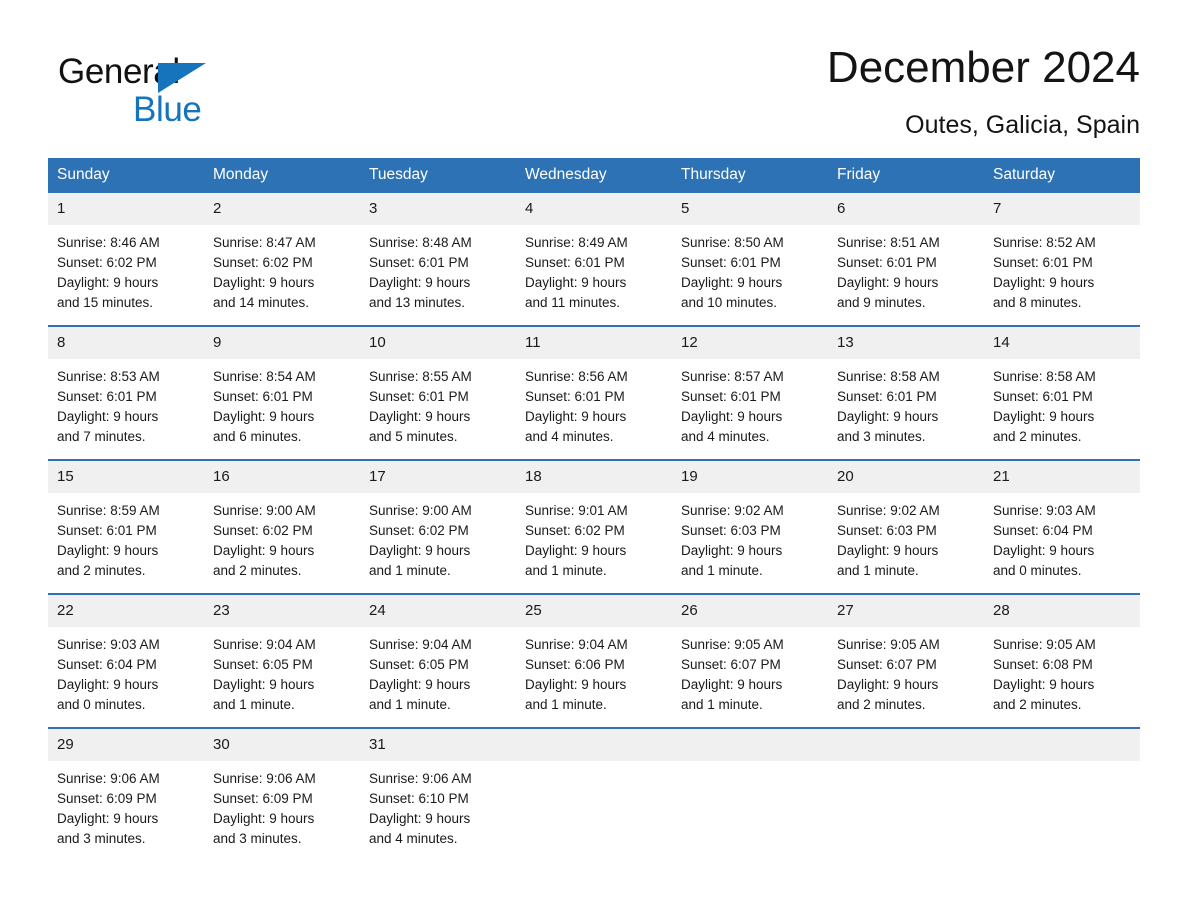 This screenshot has width=1188, height=918. What do you see at coordinates (750, 343) in the screenshot?
I see `day-number: 12` at bounding box center [750, 343].